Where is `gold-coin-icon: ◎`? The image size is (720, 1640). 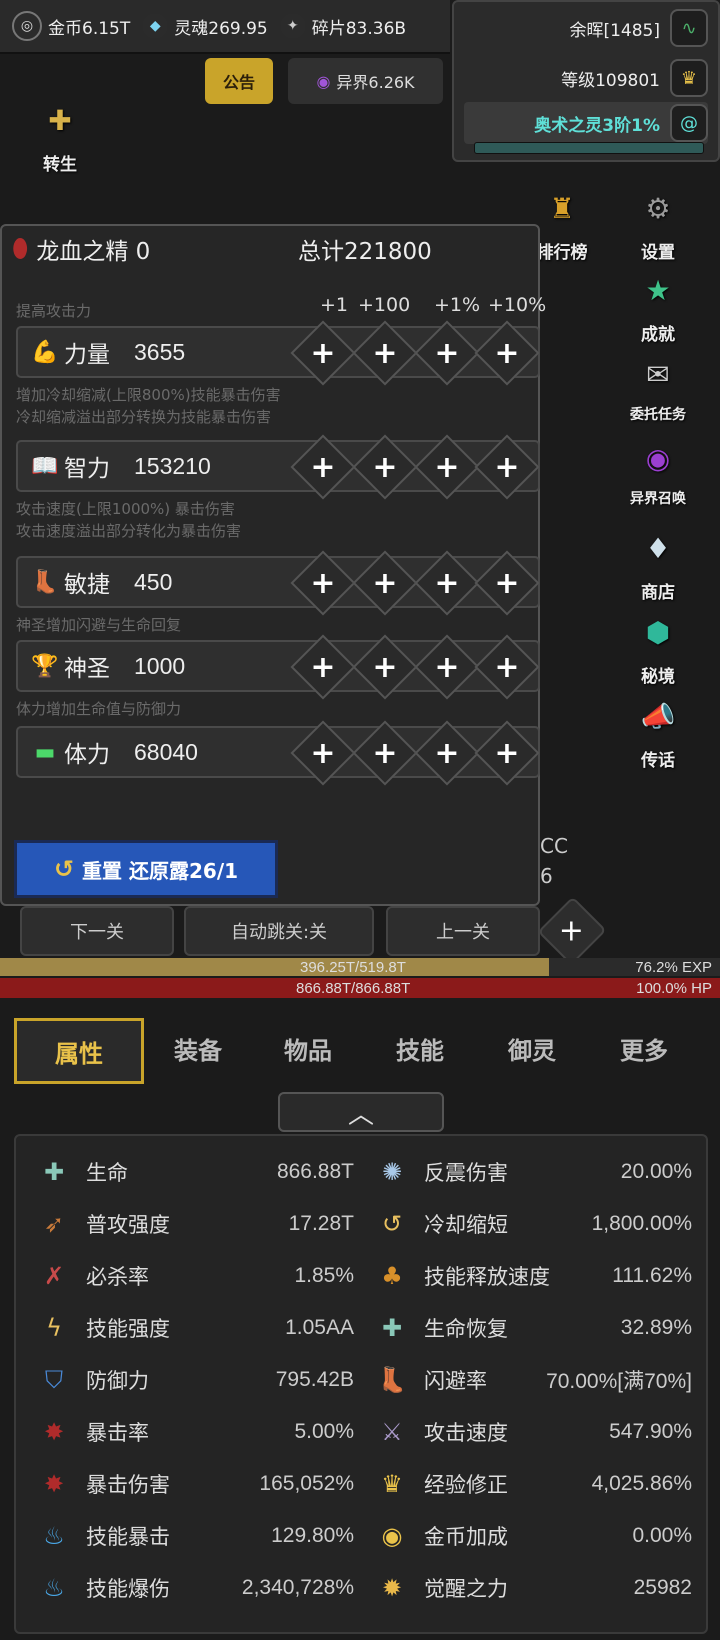 gold-coin-icon: ◎ is located at coordinates (27, 26).